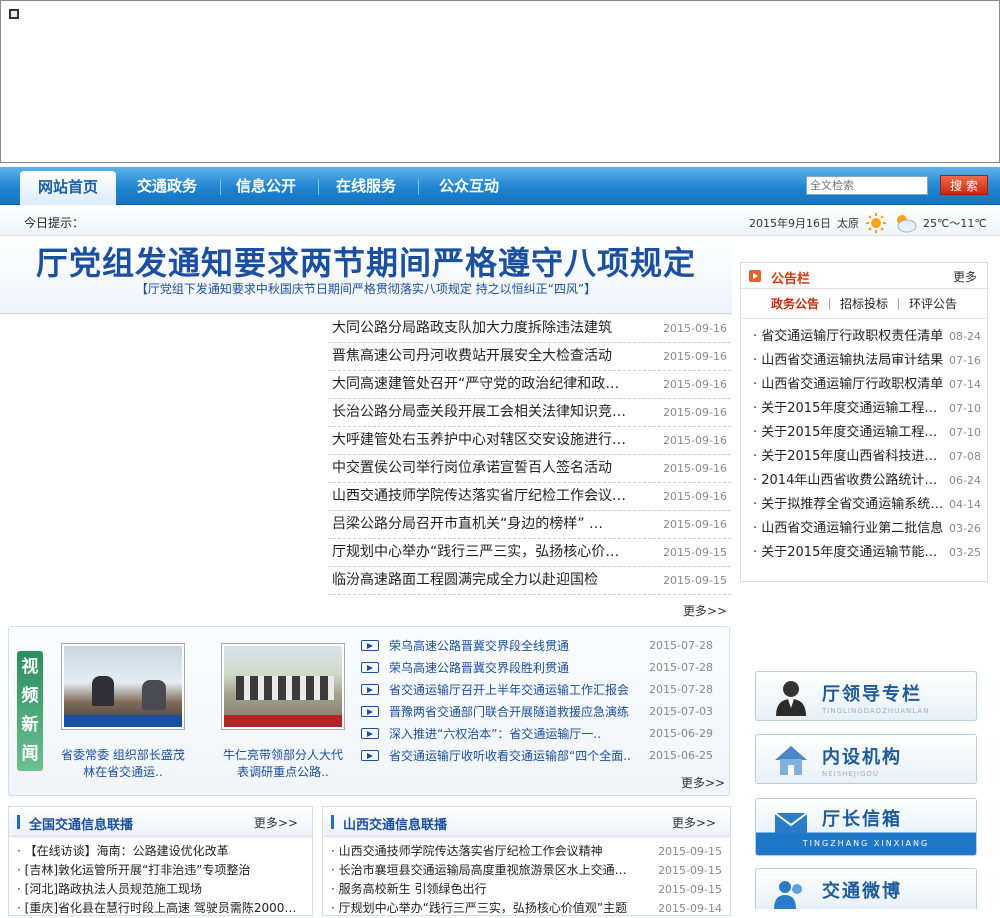  I want to click on tab-public-interaction: 公众互动, so click(469, 186).